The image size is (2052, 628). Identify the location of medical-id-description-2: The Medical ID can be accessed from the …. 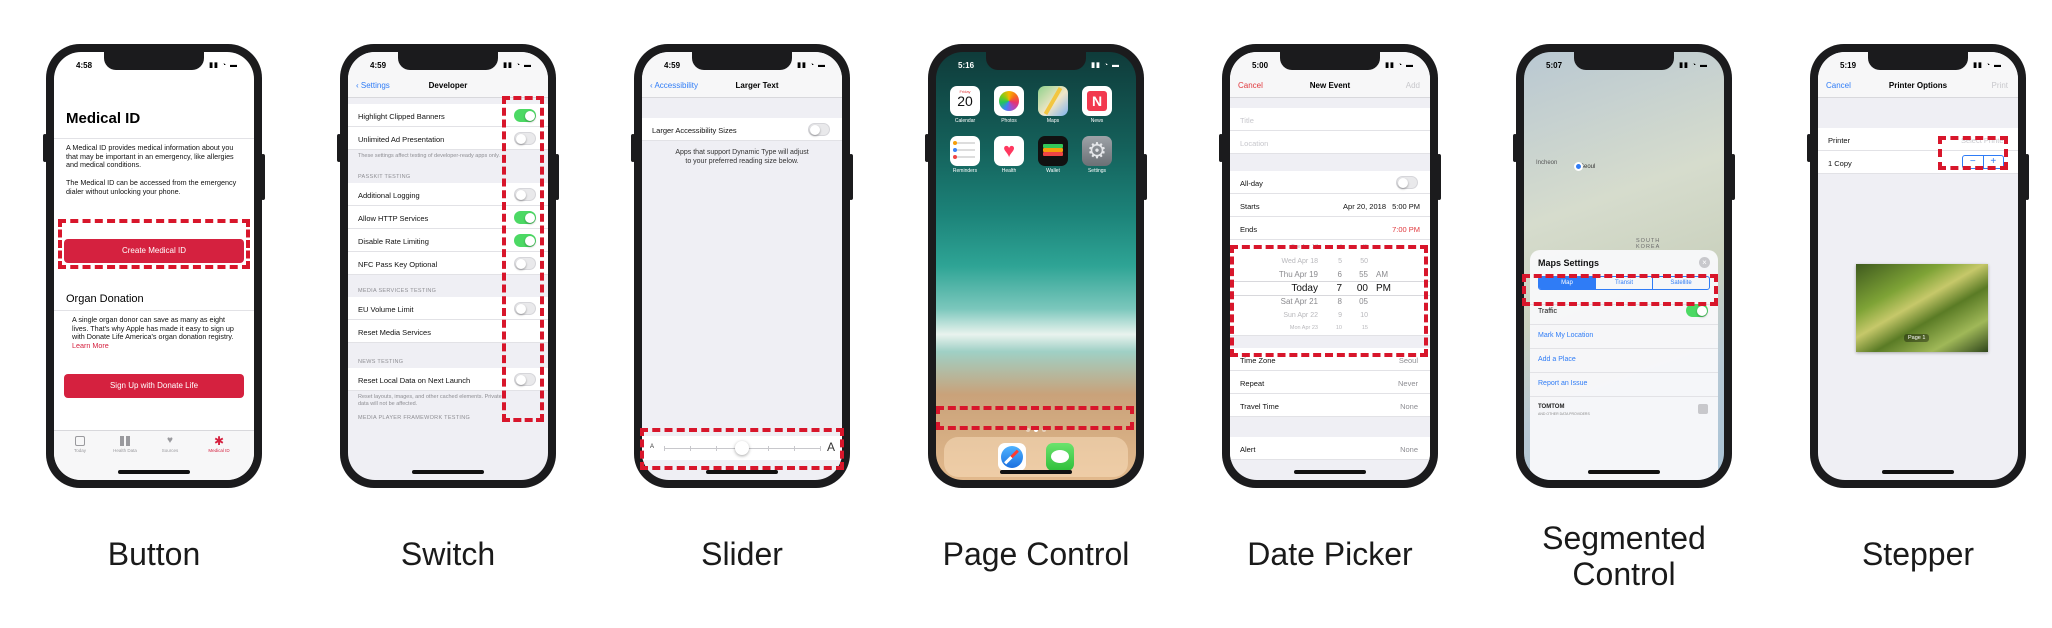
(151, 187).